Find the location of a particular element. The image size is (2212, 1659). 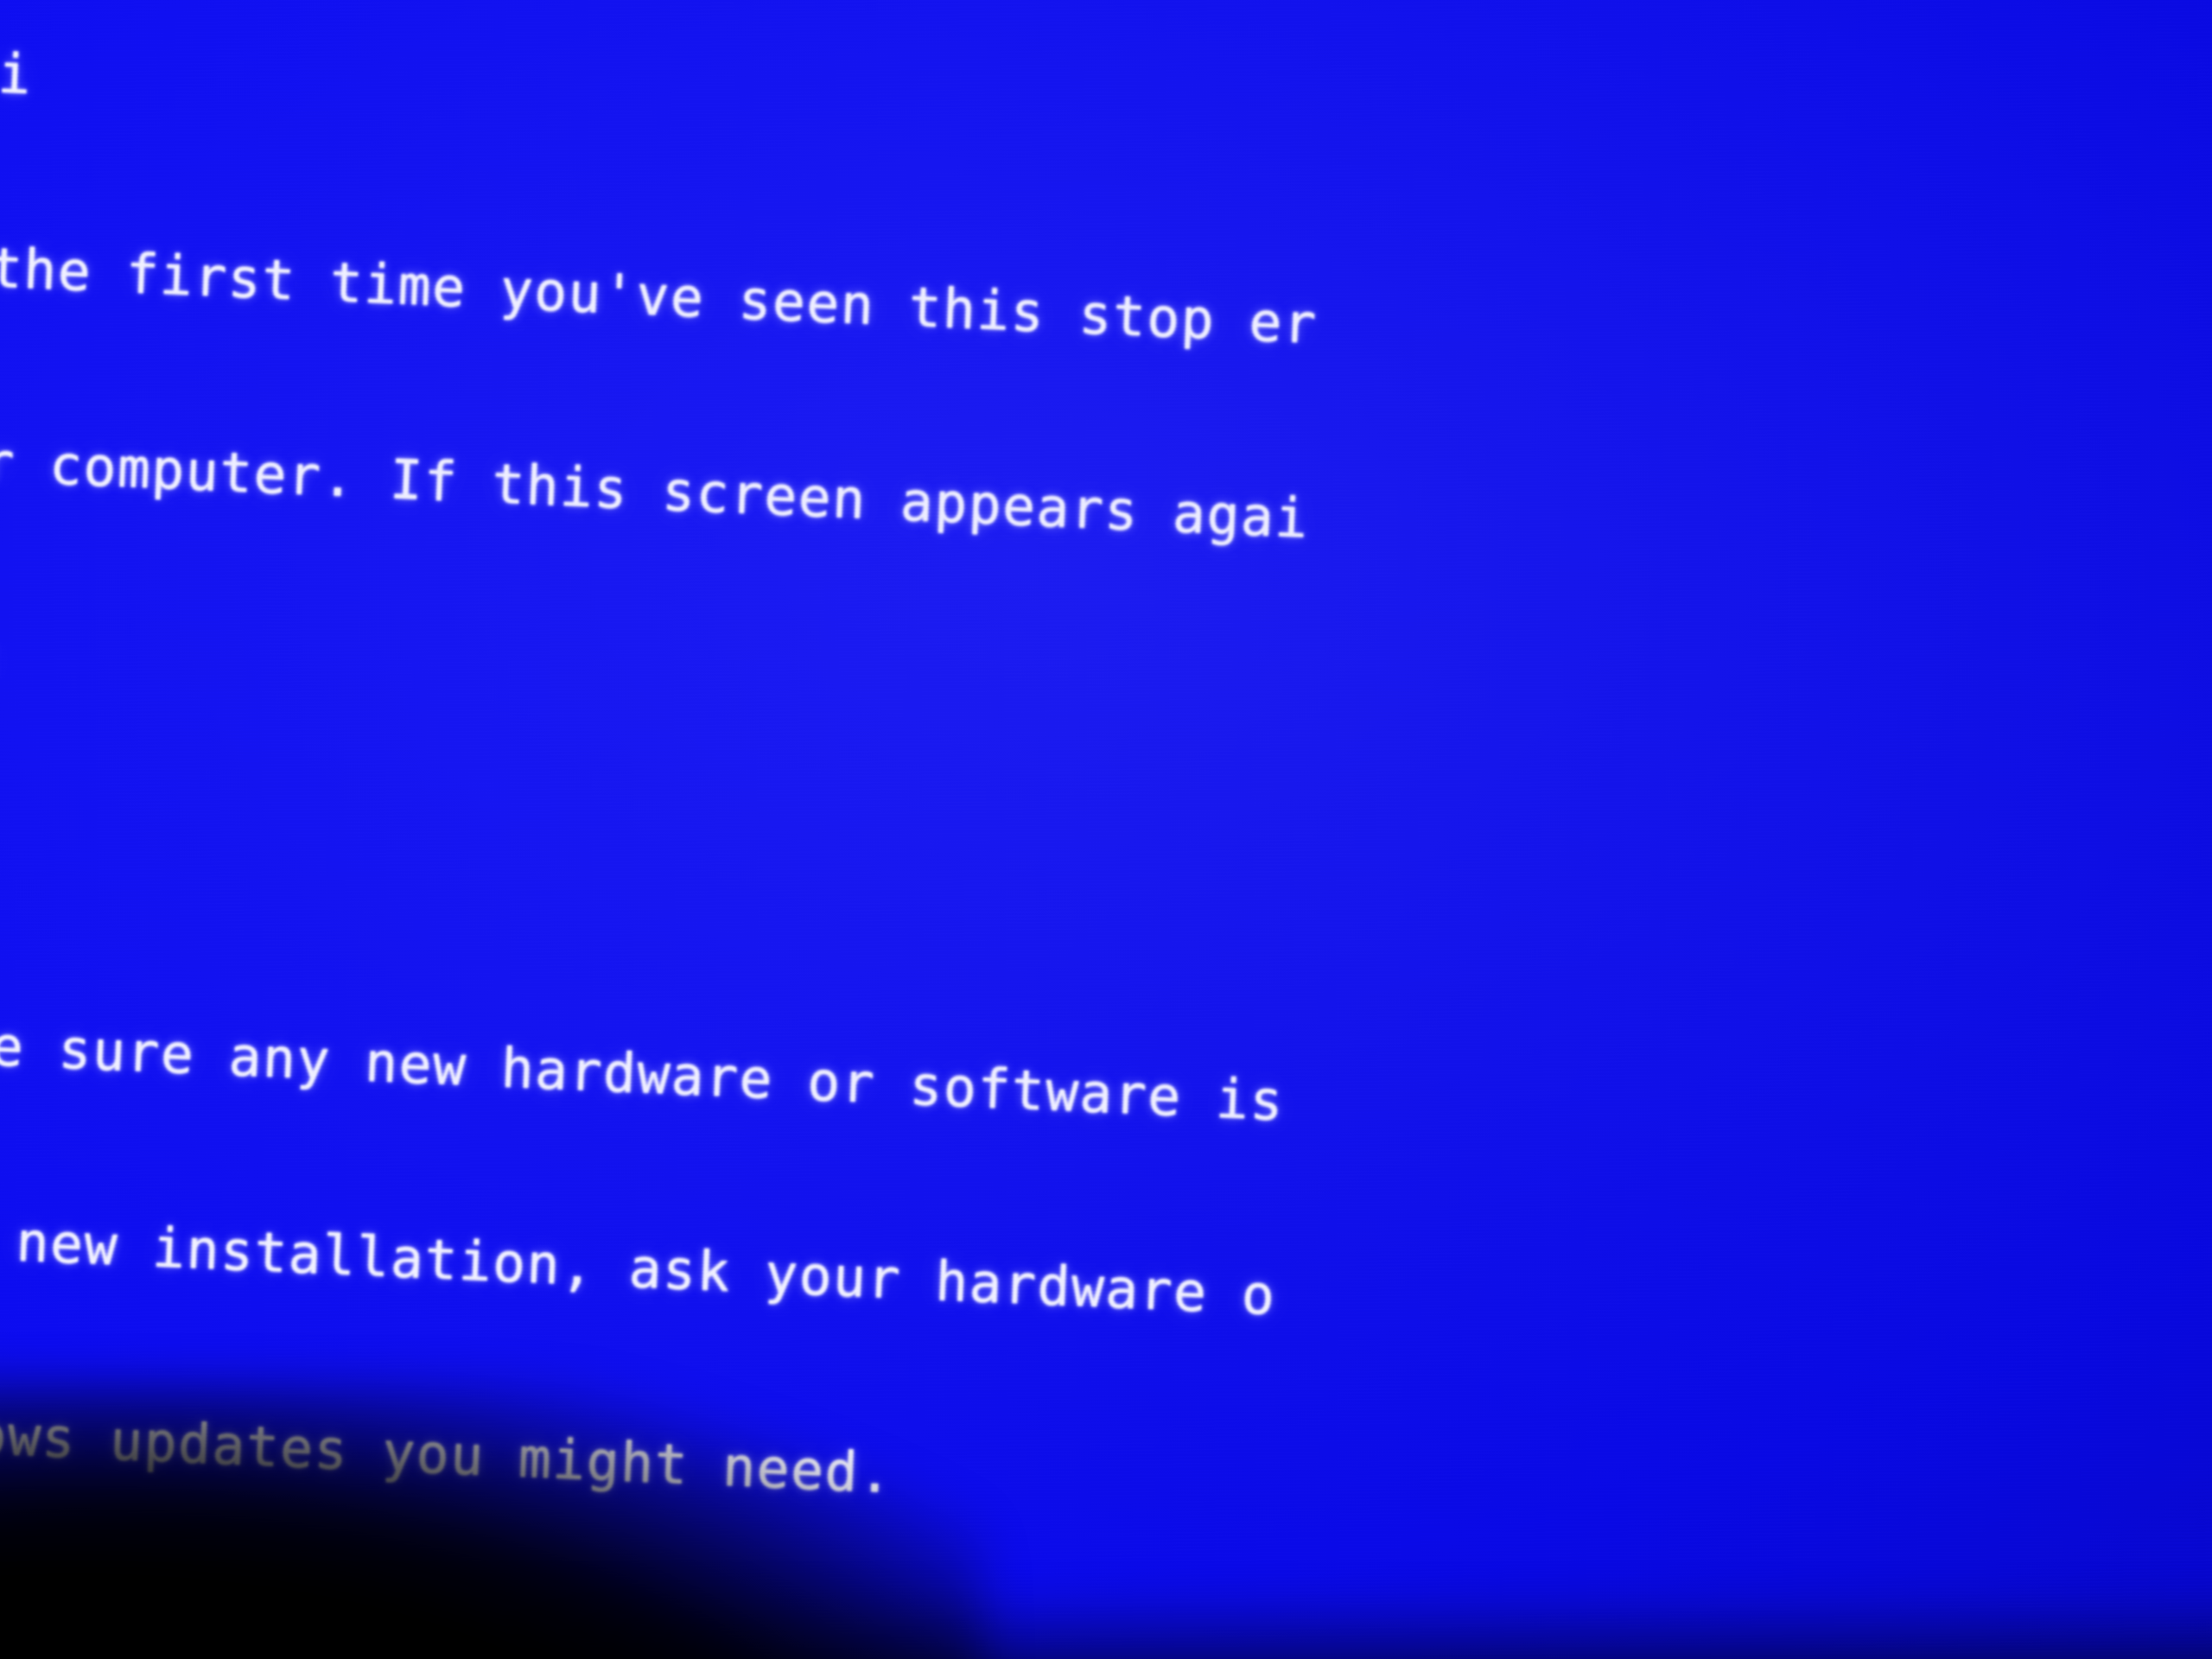

text-line-follow-steps: e steps: is located at coordinates (4, 653).